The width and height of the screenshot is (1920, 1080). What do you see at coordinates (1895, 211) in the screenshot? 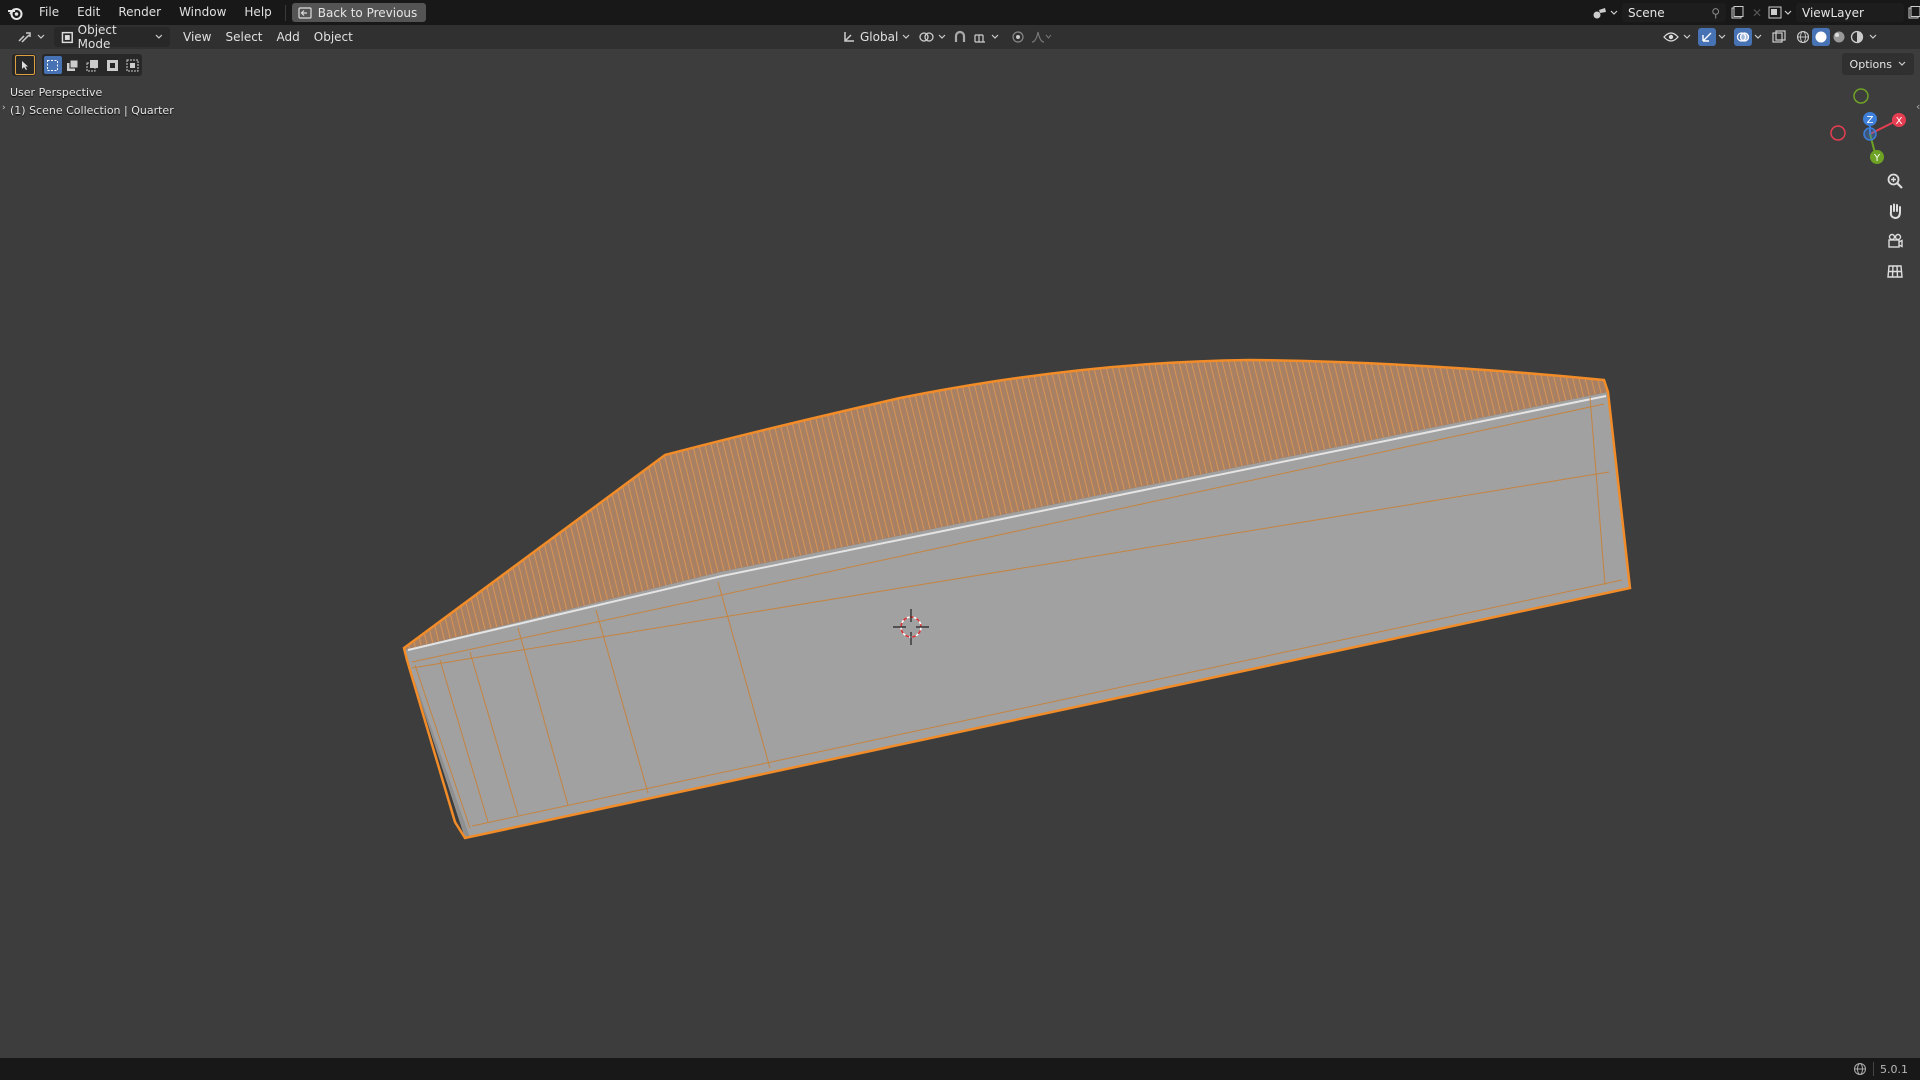
I see `pan-hand-icon` at bounding box center [1895, 211].